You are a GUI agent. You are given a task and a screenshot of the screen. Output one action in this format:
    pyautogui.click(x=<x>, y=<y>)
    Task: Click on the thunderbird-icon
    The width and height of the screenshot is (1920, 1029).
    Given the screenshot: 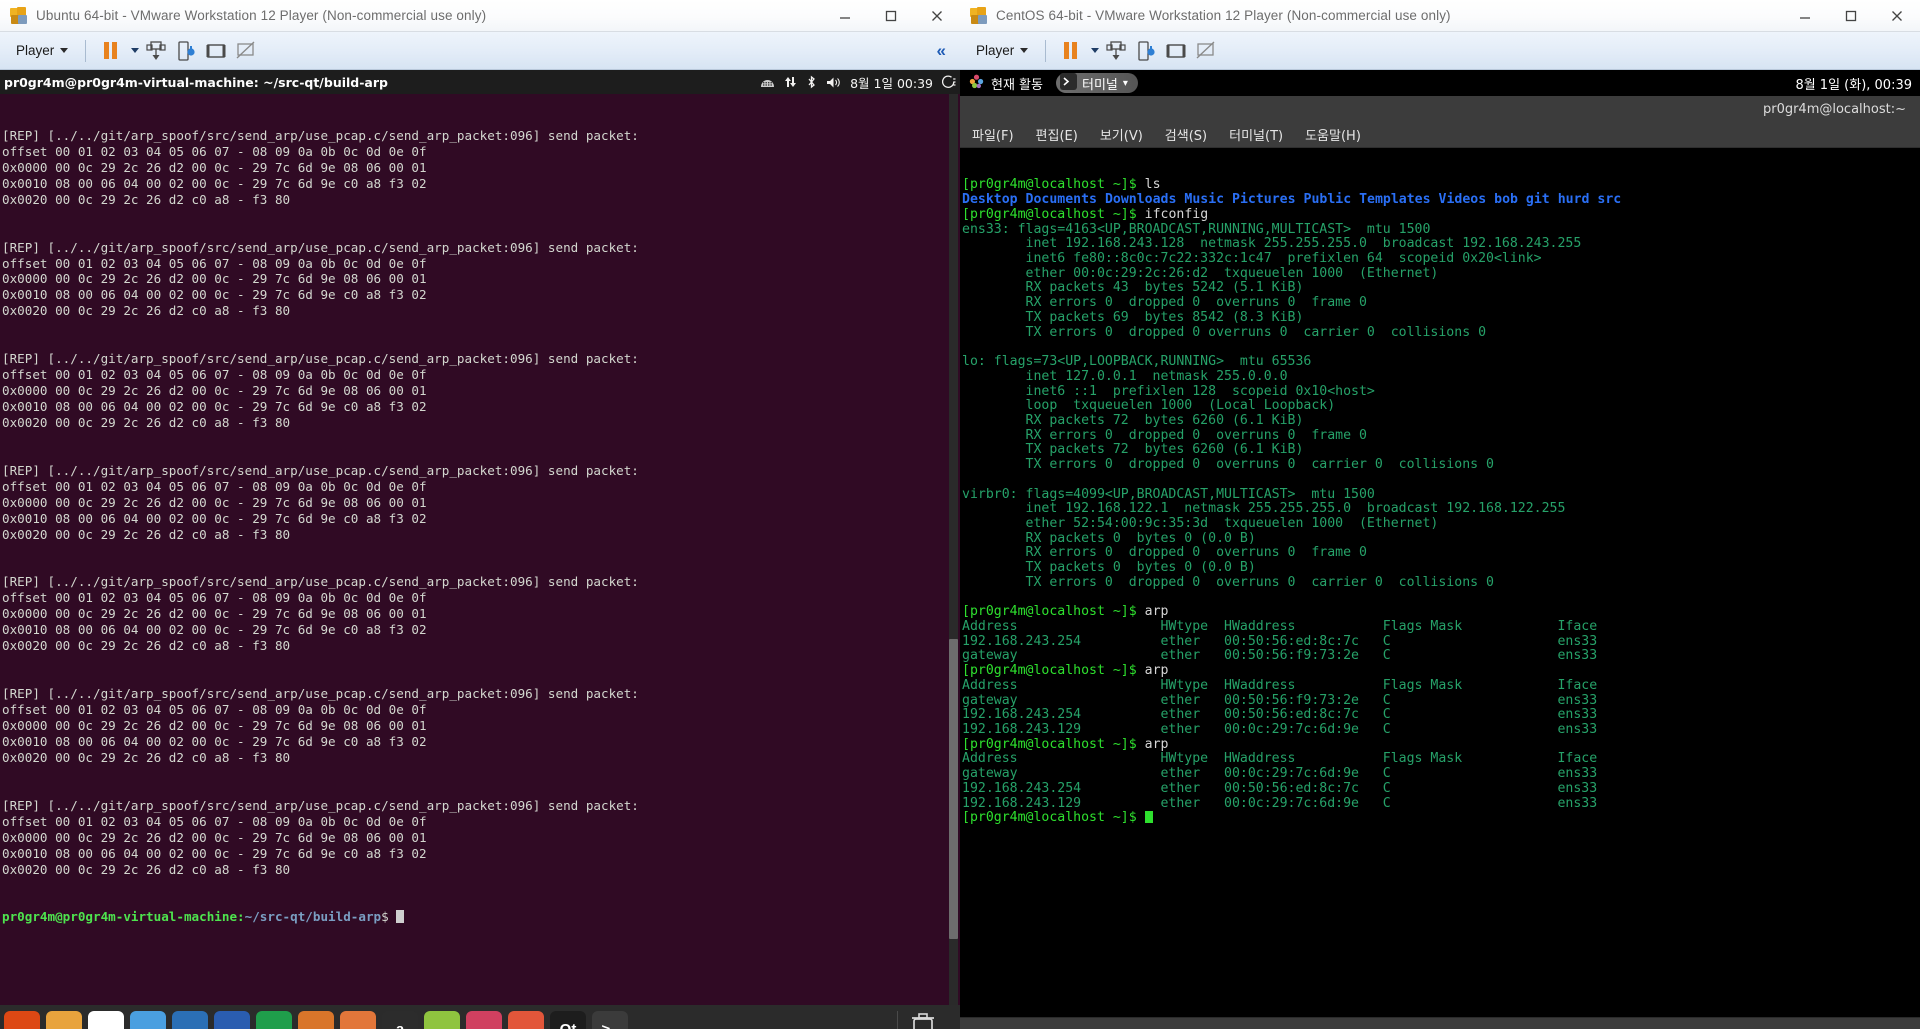 What is the action you would take?
    pyautogui.click(x=190, y=1020)
    